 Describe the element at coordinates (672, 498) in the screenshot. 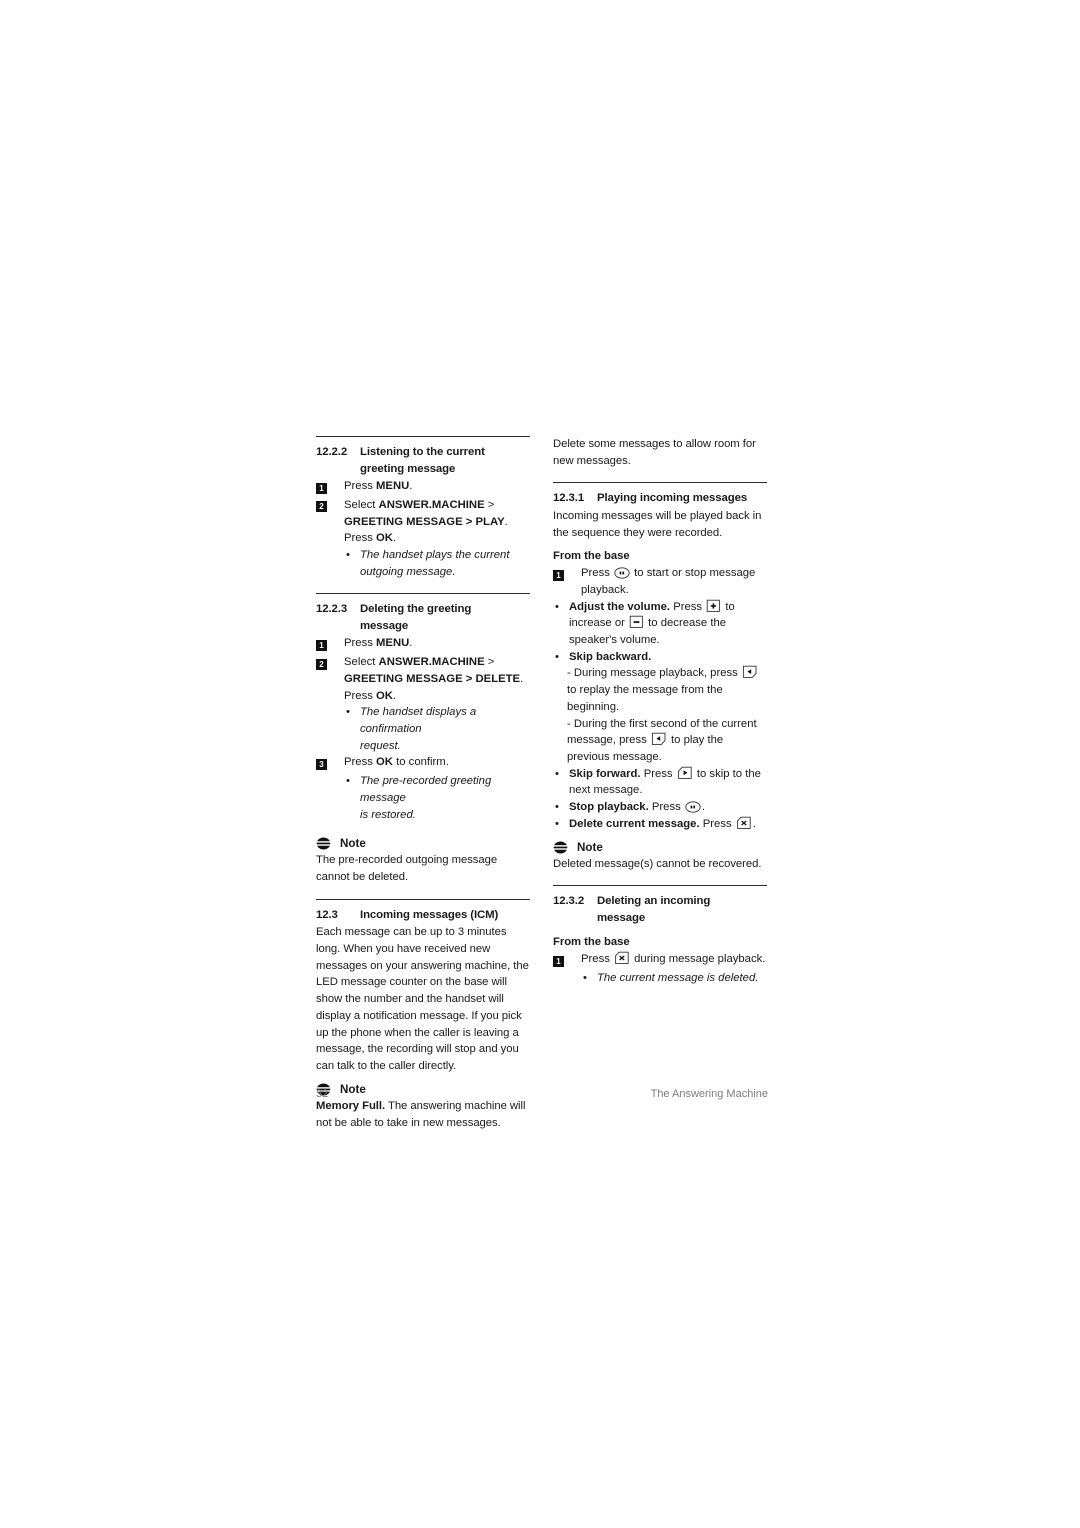

I see `section-title: Playing incoming messages` at that location.